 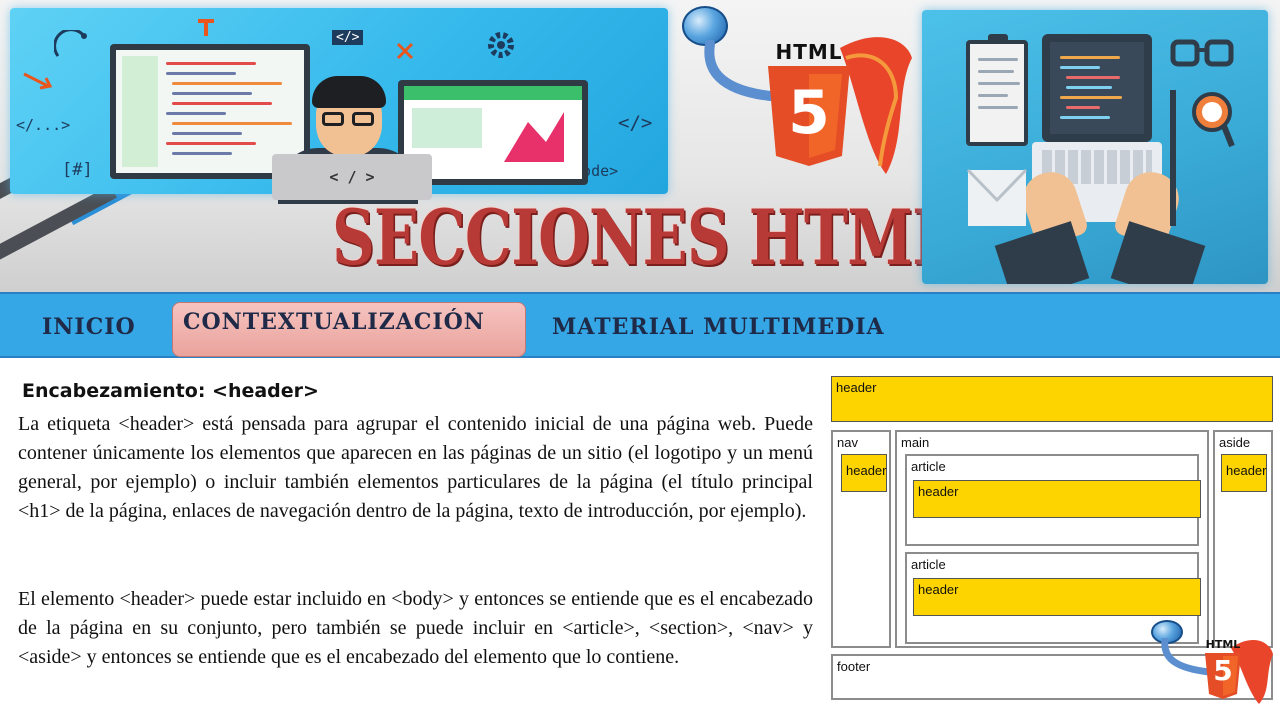 I want to click on html5-logo: HTML 5, so click(x=809, y=106).